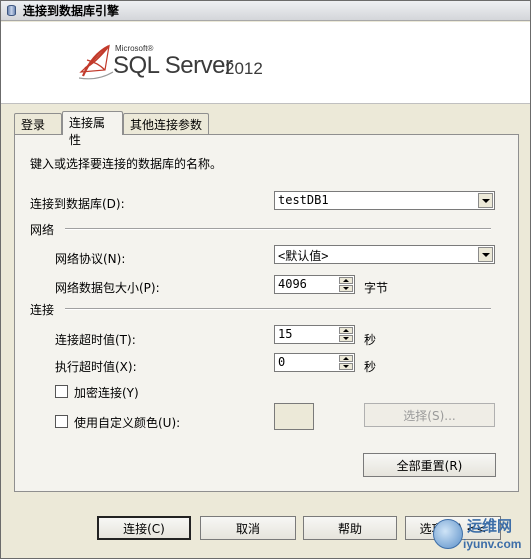 The width and height of the screenshot is (531, 559). What do you see at coordinates (42, 310) in the screenshot?
I see `connection-section-title: 连接` at bounding box center [42, 310].